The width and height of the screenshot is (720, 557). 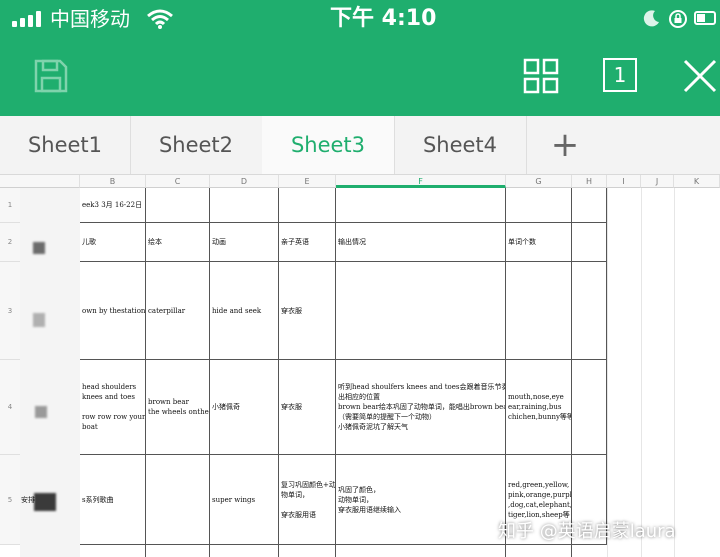 I want to click on column-header-d: D, so click(x=244, y=181).